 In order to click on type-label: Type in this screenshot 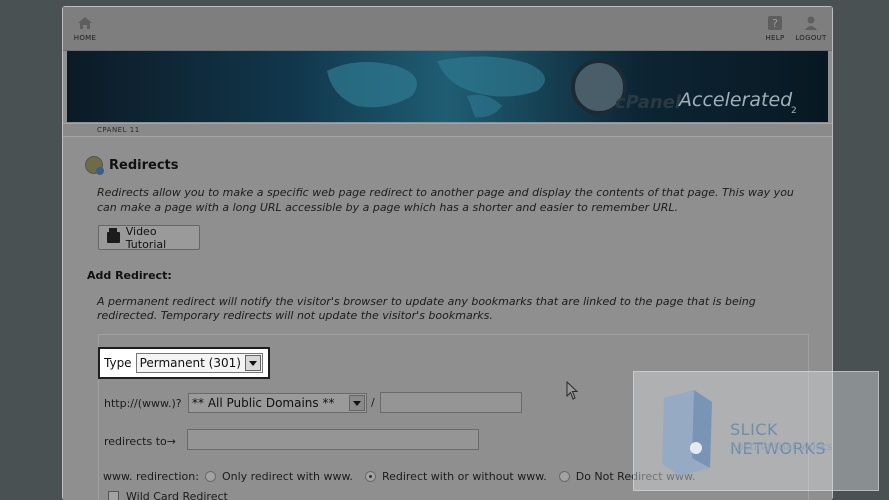, I will do `click(118, 363)`.